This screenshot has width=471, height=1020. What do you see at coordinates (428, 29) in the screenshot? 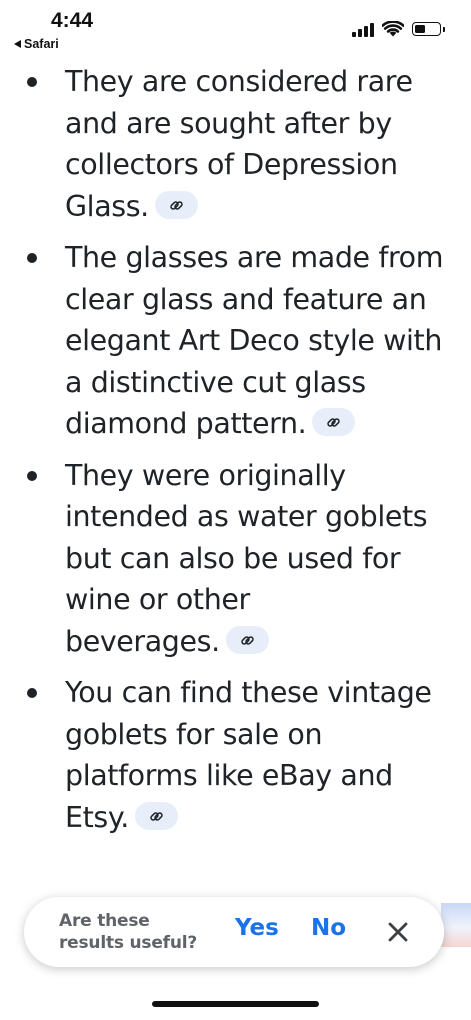
I see `battery-icon` at bounding box center [428, 29].